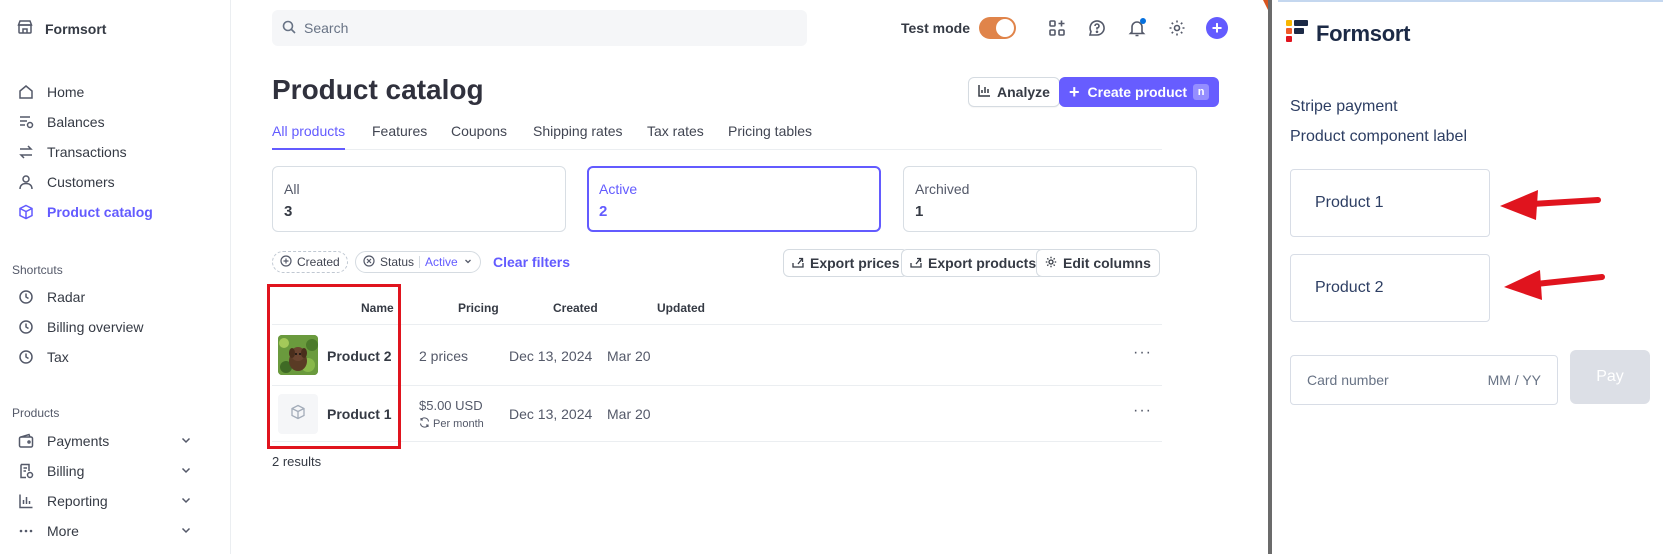  I want to click on tab-pricing-tables: Pricing tables, so click(770, 136).